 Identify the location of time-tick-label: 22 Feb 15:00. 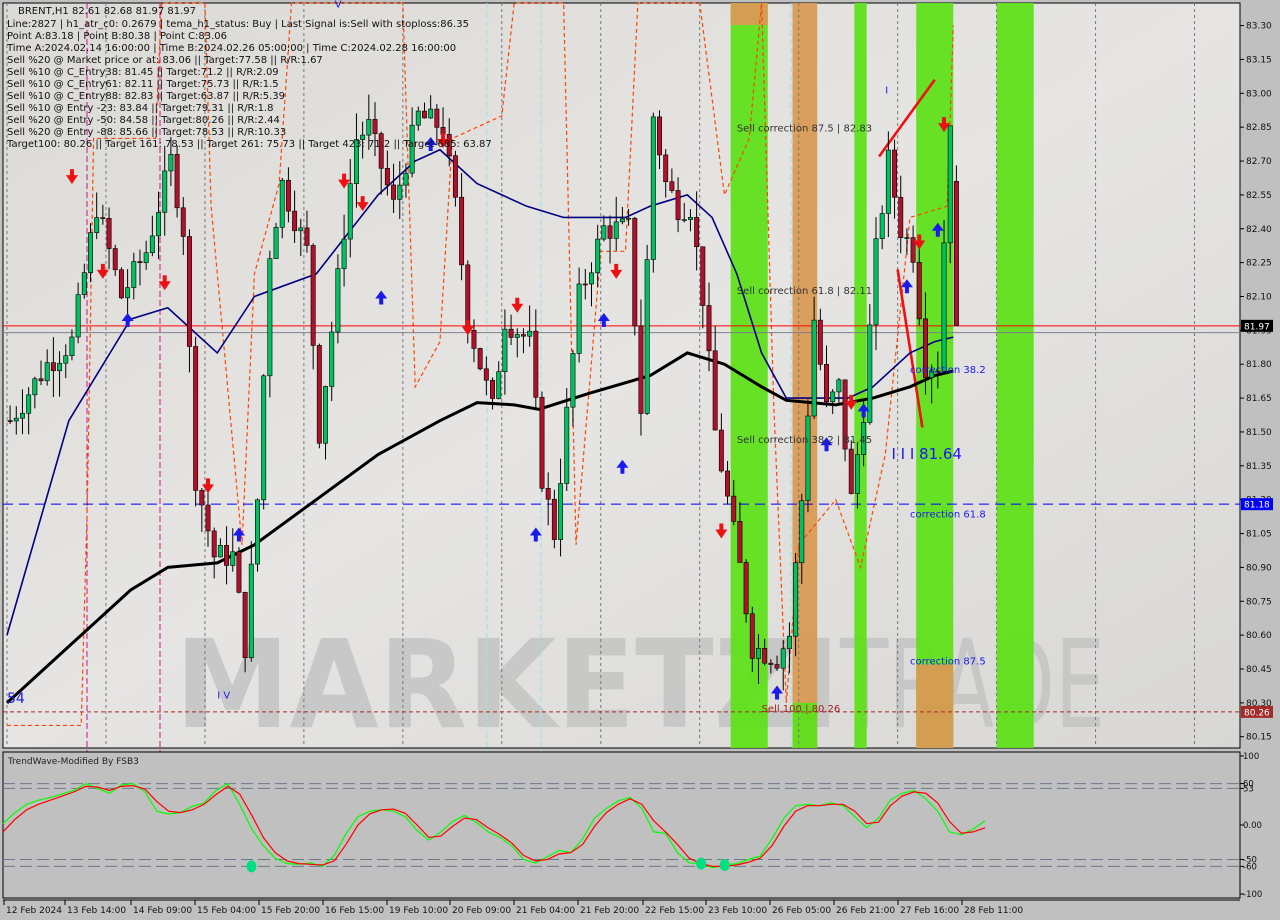
(674, 911).